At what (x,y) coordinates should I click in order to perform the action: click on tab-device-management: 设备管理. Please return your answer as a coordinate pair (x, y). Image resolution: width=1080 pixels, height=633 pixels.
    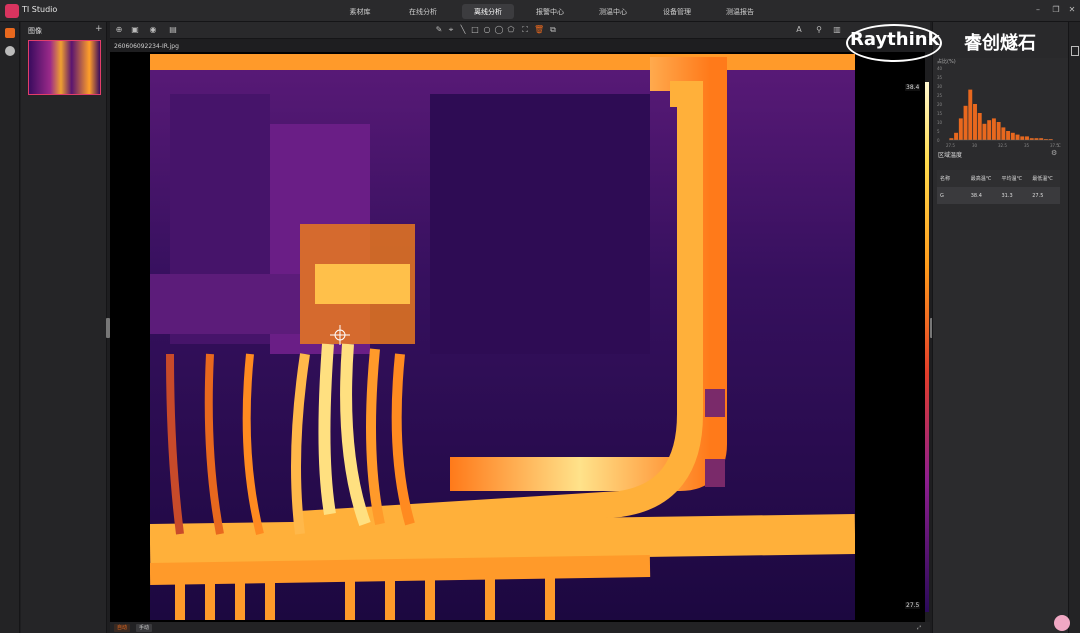
    Looking at the image, I should click on (677, 11).